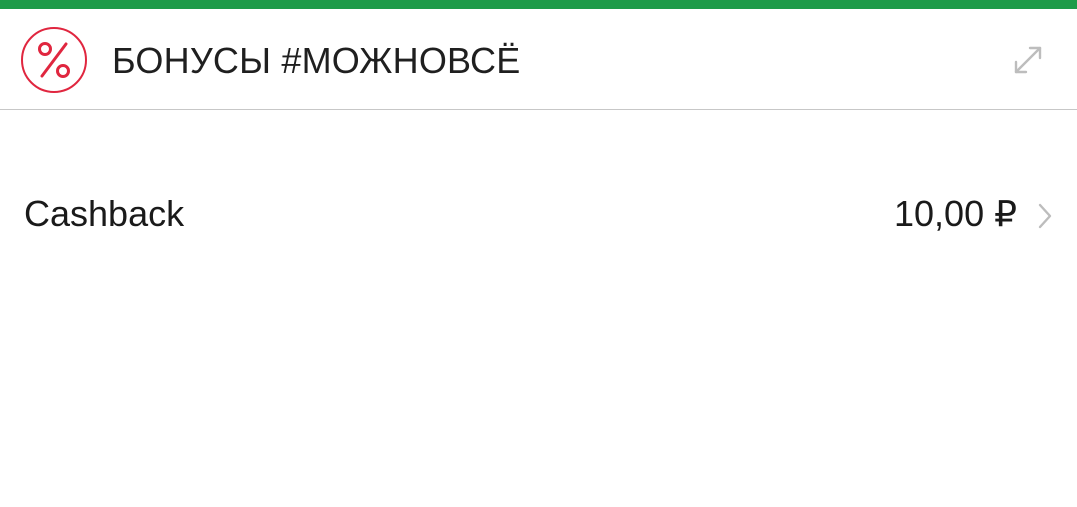 The width and height of the screenshot is (1077, 507). I want to click on page-title: БОНУСЫ #МОЖНОВСЁ, so click(316, 60).